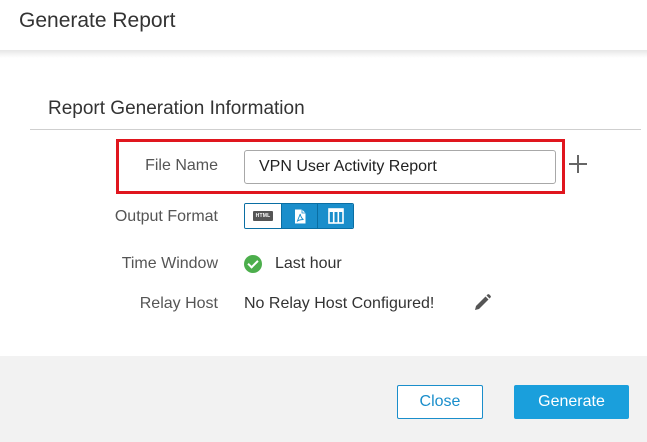 This screenshot has width=647, height=442. What do you see at coordinates (339, 303) in the screenshot?
I see `relay-host-value: No Relay Host Configured!` at bounding box center [339, 303].